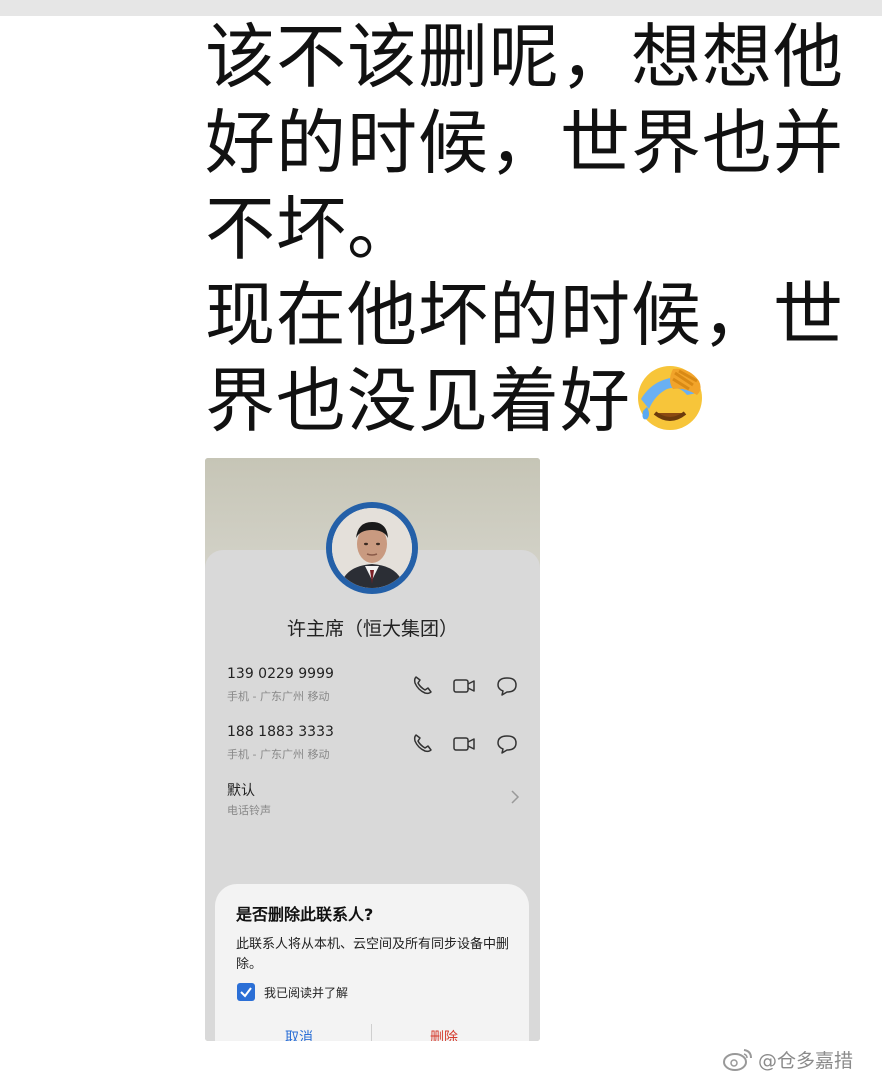  I want to click on phone-row: 139 0229 9999 手机 - 广东广州 移动, so click(377, 688).